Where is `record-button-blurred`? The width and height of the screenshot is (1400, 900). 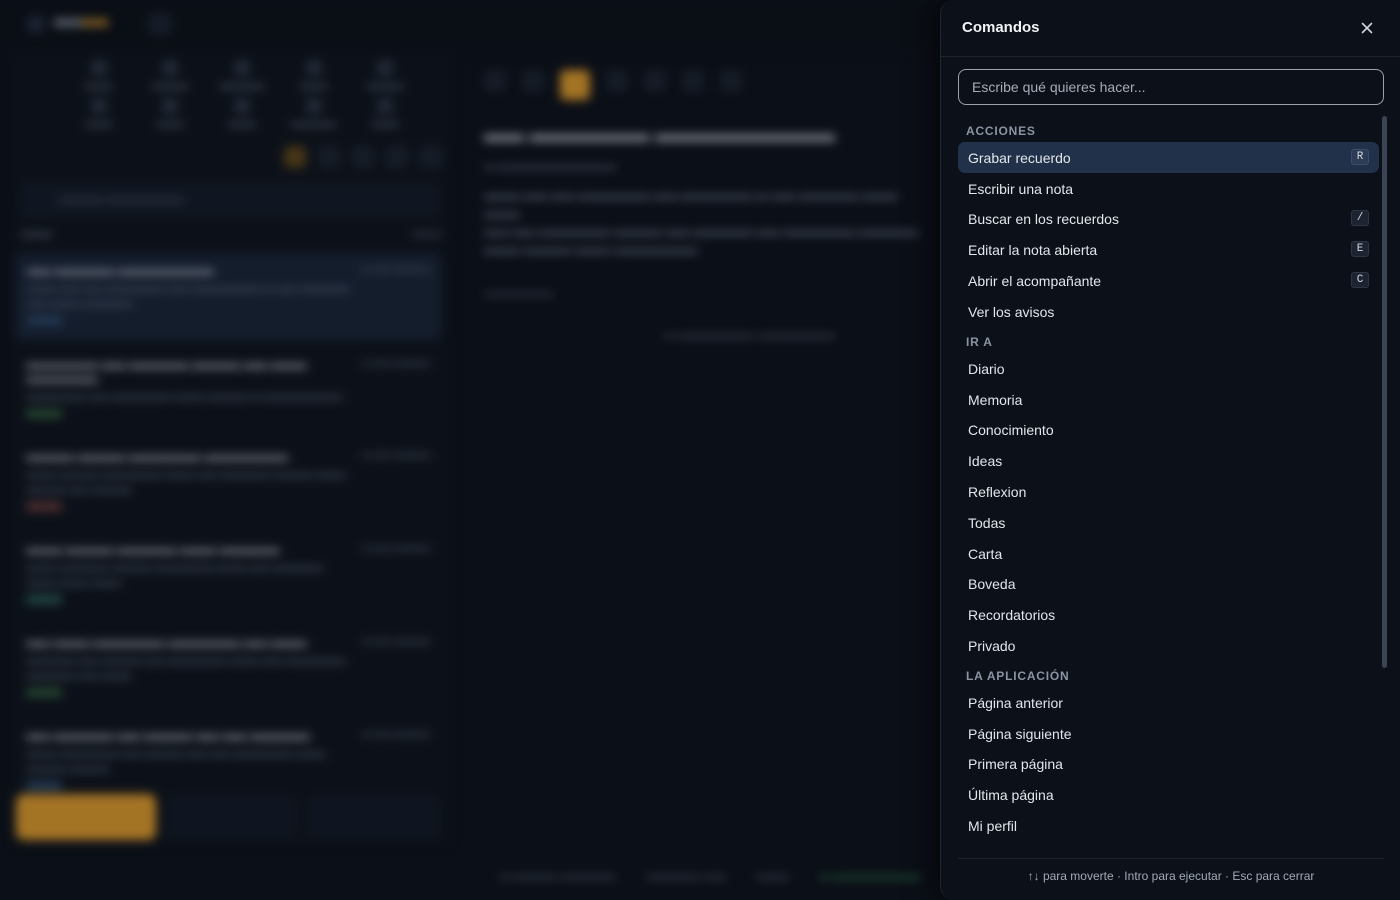 record-button-blurred is located at coordinates (86, 817).